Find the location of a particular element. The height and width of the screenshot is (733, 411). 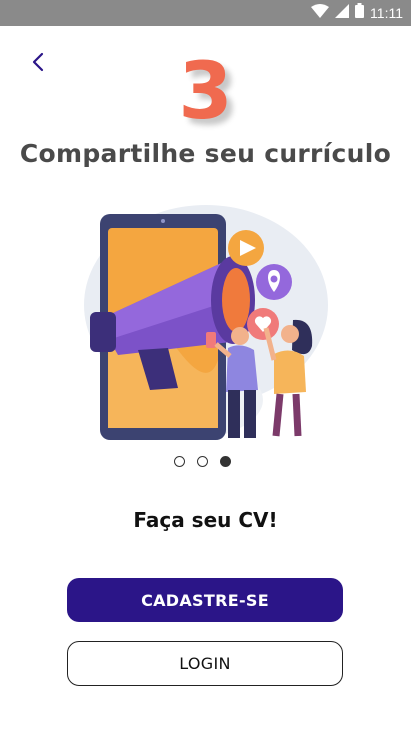

signup-button: CADASTRE-SE is located at coordinates (205, 600).